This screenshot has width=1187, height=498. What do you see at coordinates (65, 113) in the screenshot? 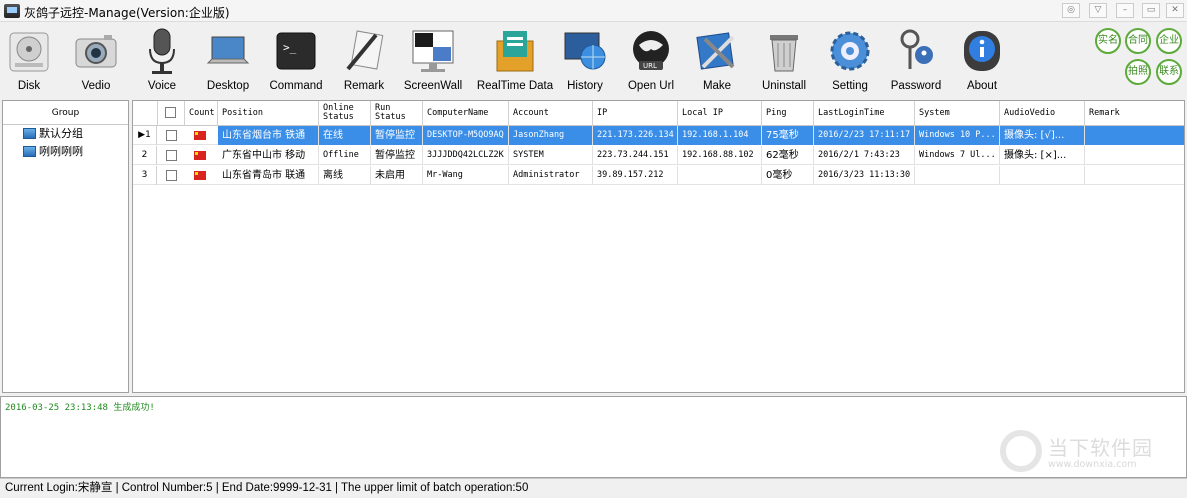
I see `group-header: Group` at bounding box center [65, 113].